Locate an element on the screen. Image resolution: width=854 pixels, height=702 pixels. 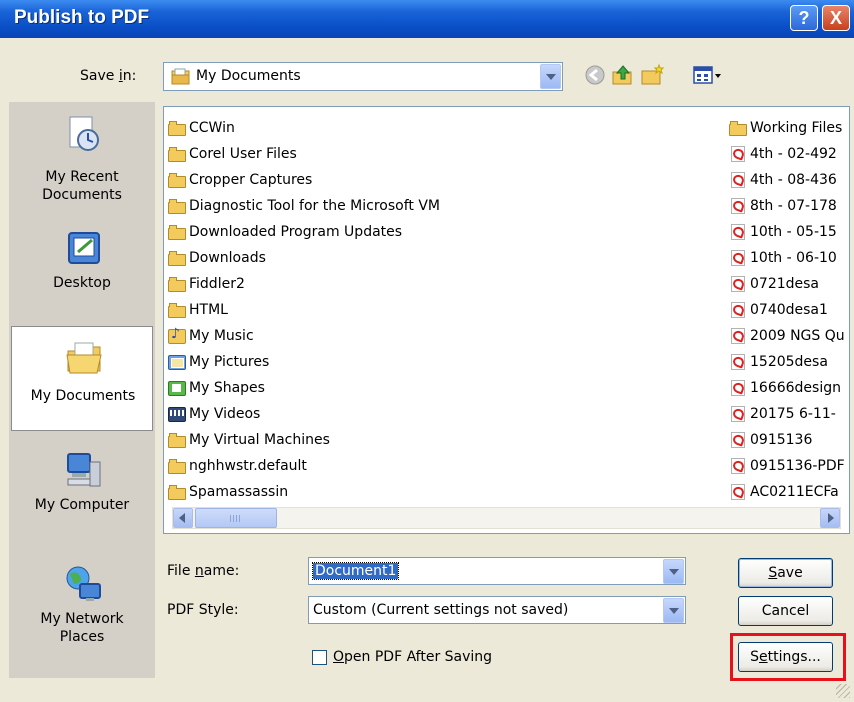
file-name: 8th - 07-178 is located at coordinates (793, 206).